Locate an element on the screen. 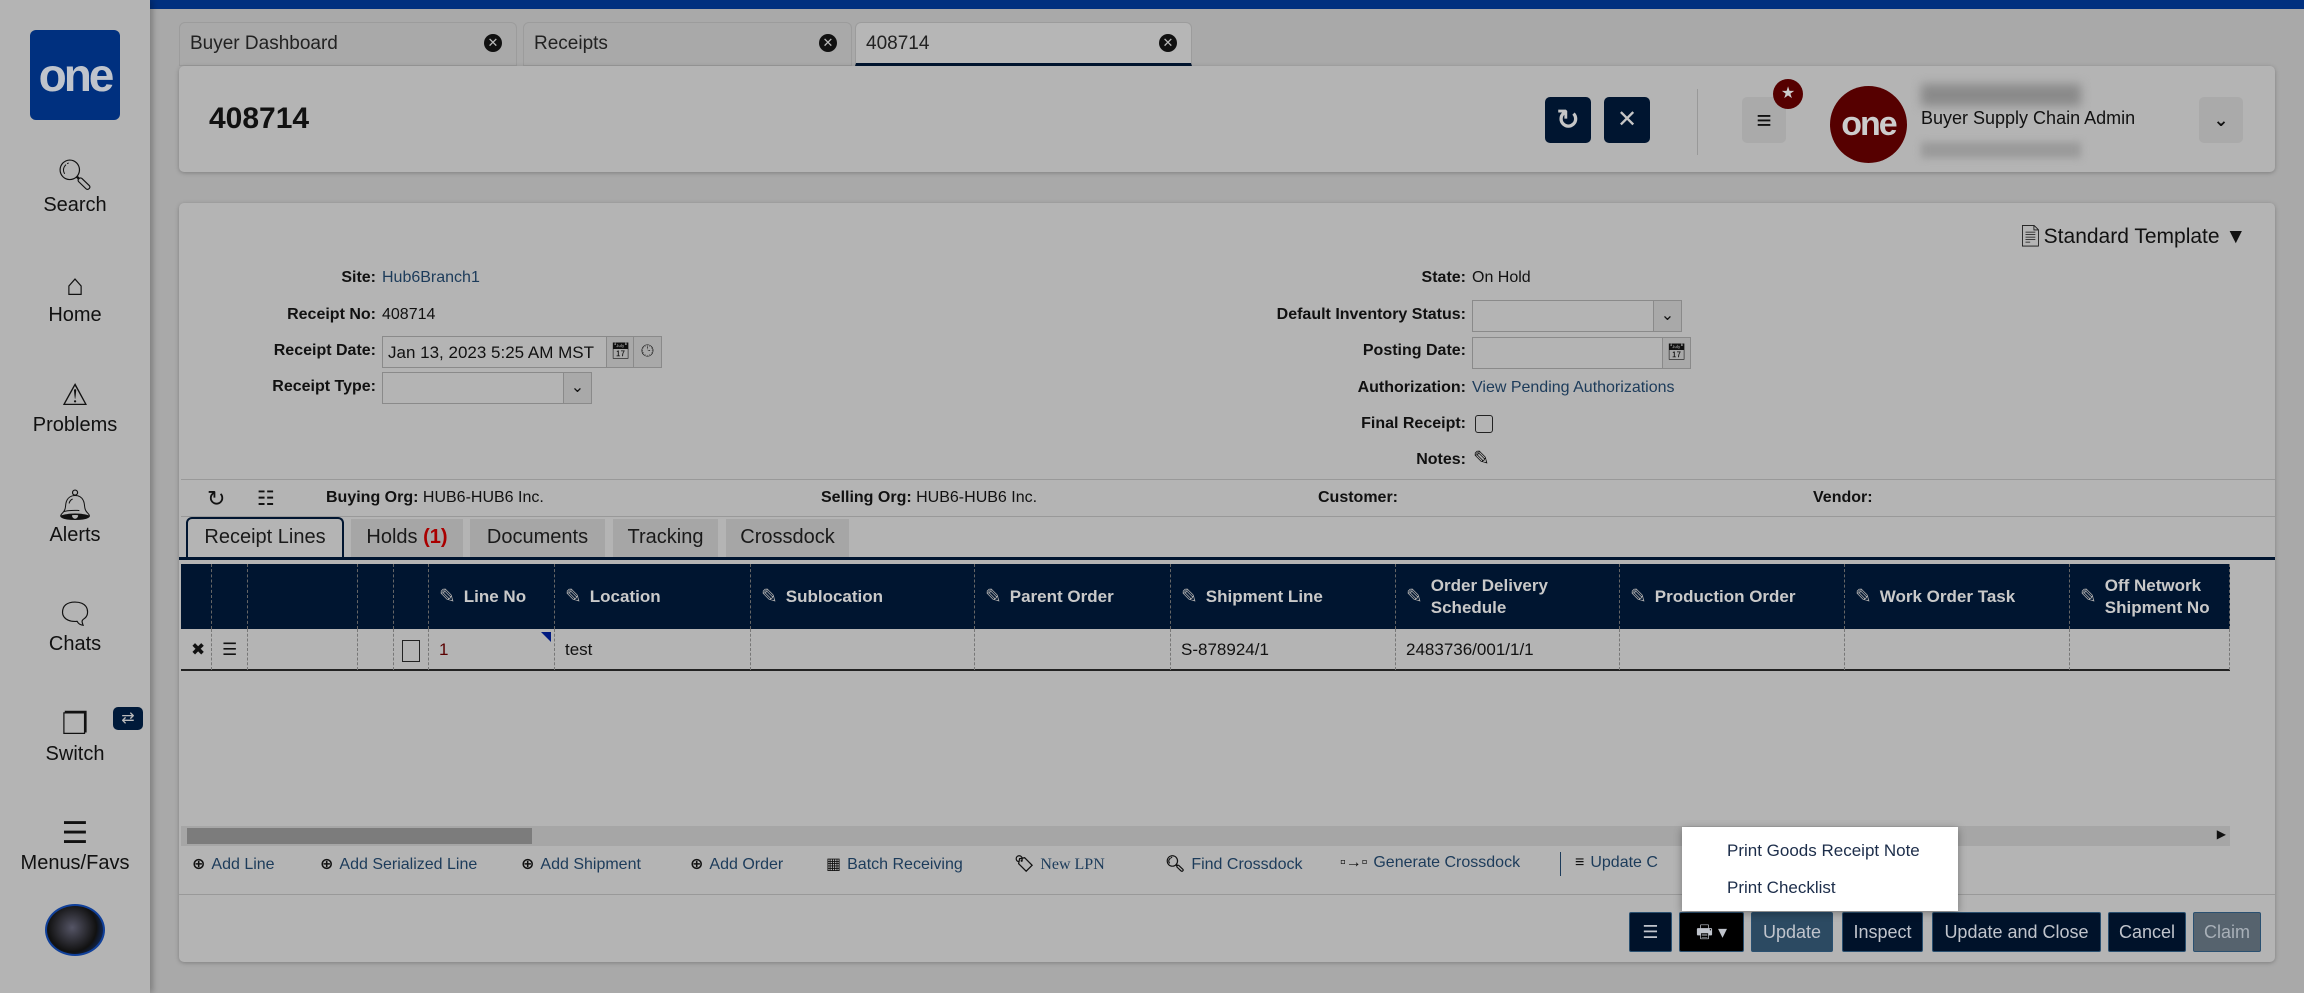 The height and width of the screenshot is (993, 2304). template-label: Standard Template is located at coordinates (2131, 236).